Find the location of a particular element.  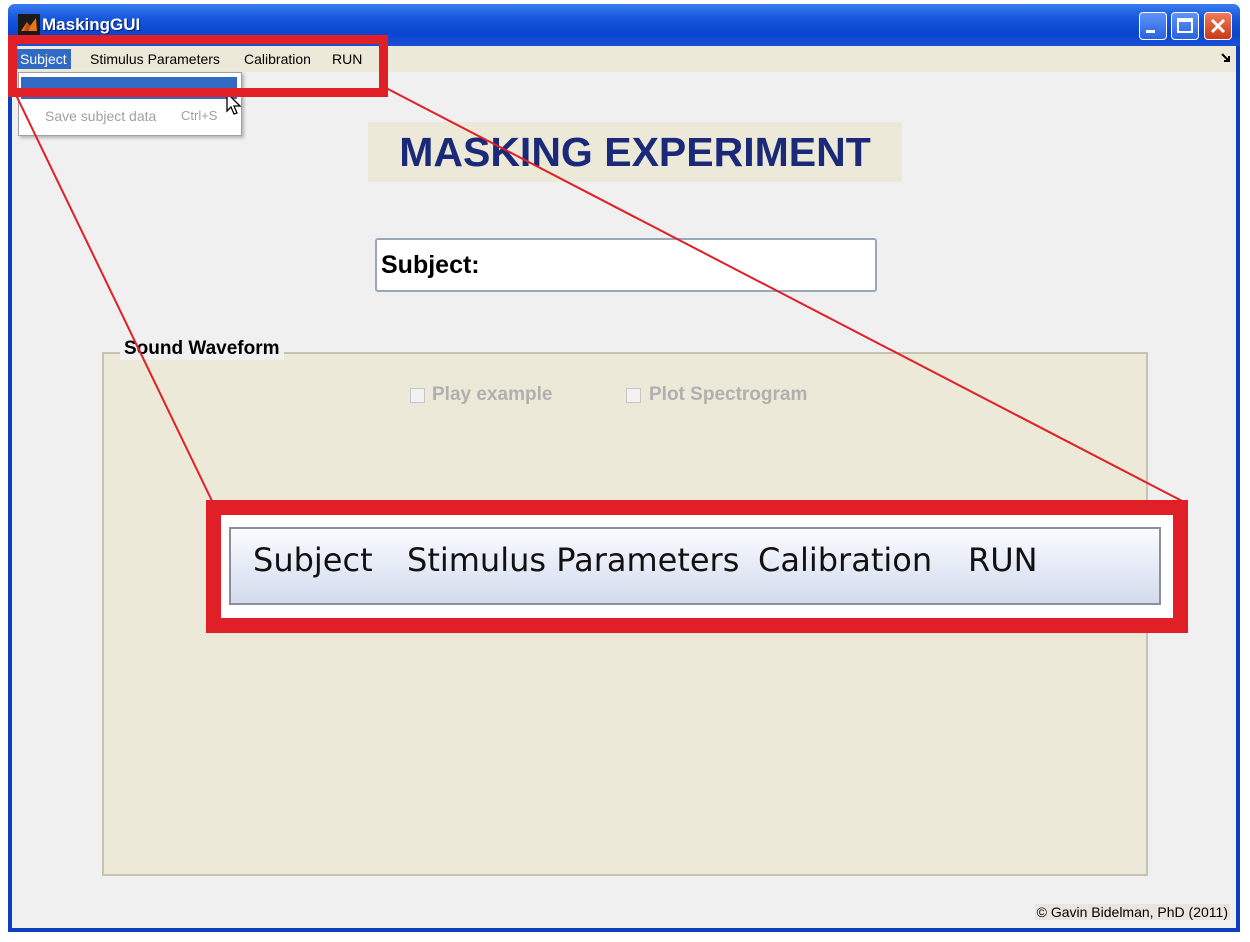

copyright-notice: © Gavin Bidelman, PhD (2011) is located at coordinates (1132, 912).